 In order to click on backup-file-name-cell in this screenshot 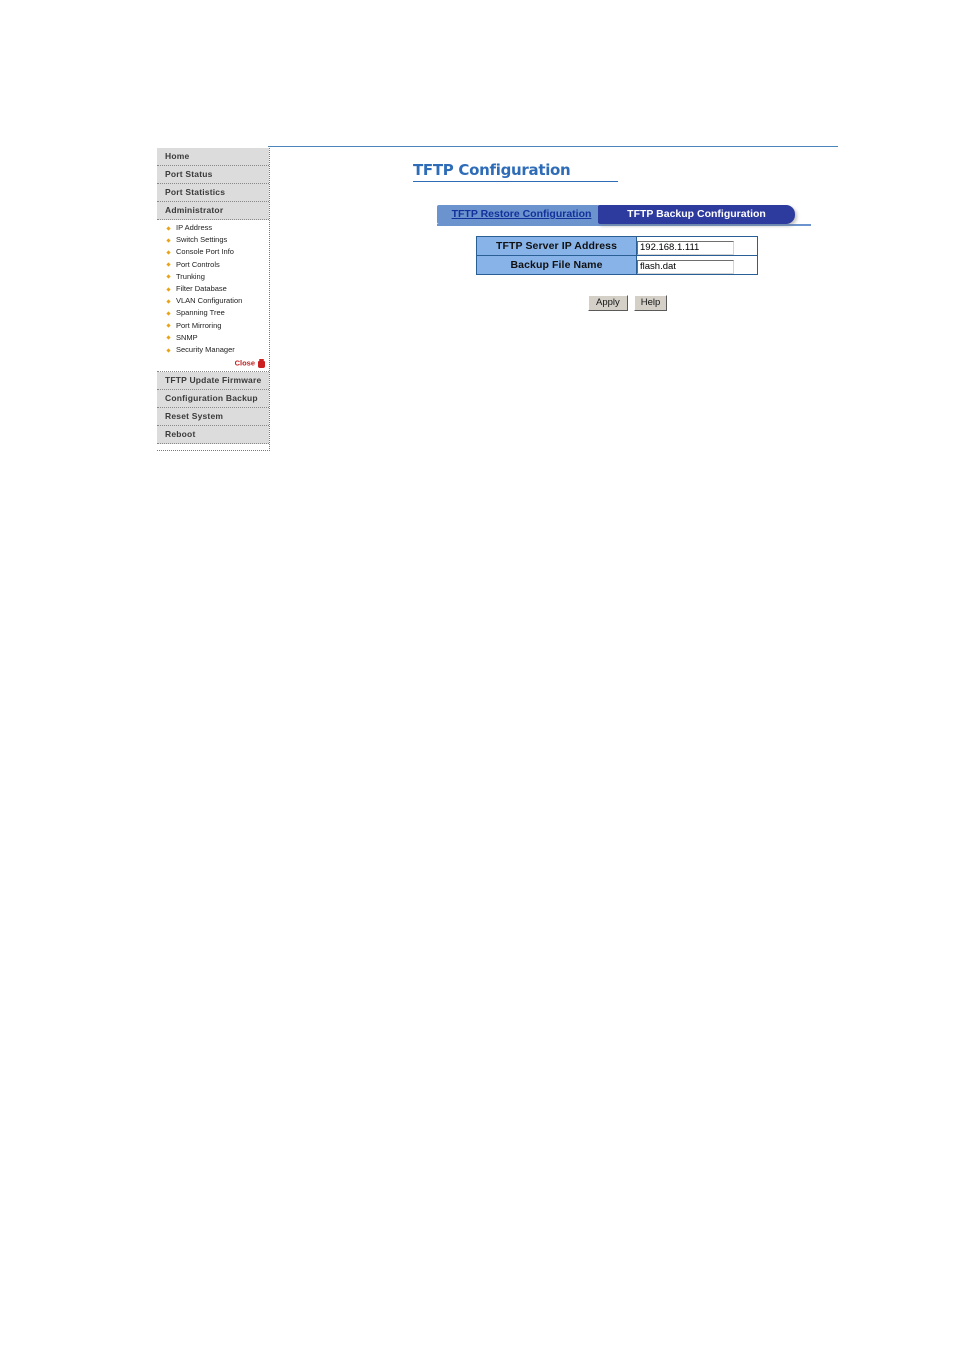, I will do `click(697, 265)`.